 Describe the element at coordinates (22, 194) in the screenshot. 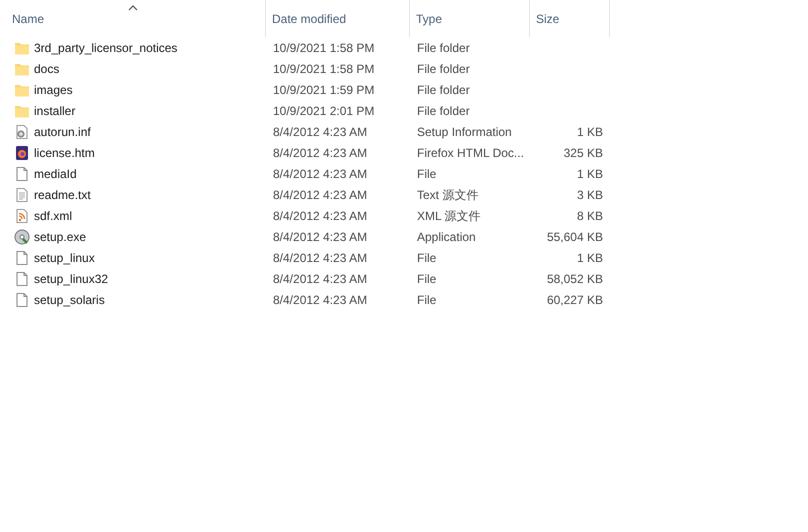

I see `text-document-icon` at that location.